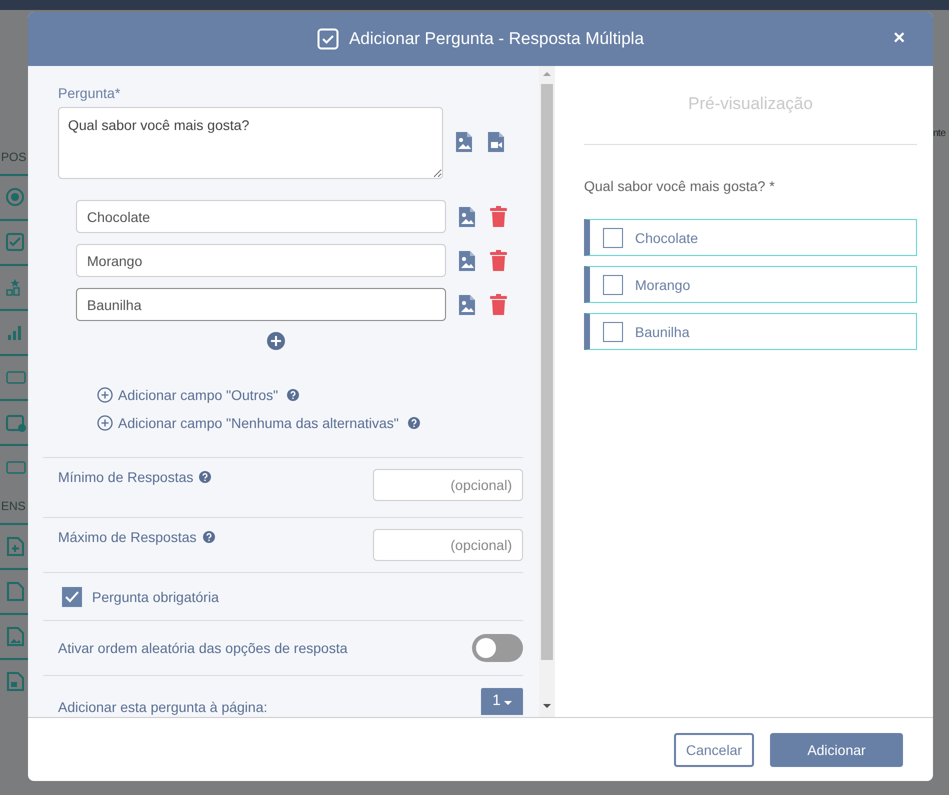 This screenshot has height=795, width=949. Describe the element at coordinates (496, 39) in the screenshot. I see `dialog-title: Adicionar Pergunta - Resposta Múltipla` at that location.